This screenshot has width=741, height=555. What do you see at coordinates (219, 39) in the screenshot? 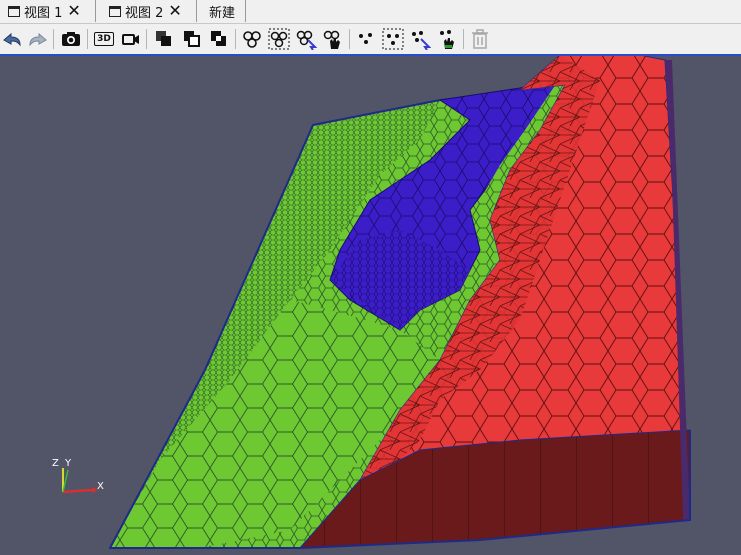
I see `layer-split-icon` at bounding box center [219, 39].